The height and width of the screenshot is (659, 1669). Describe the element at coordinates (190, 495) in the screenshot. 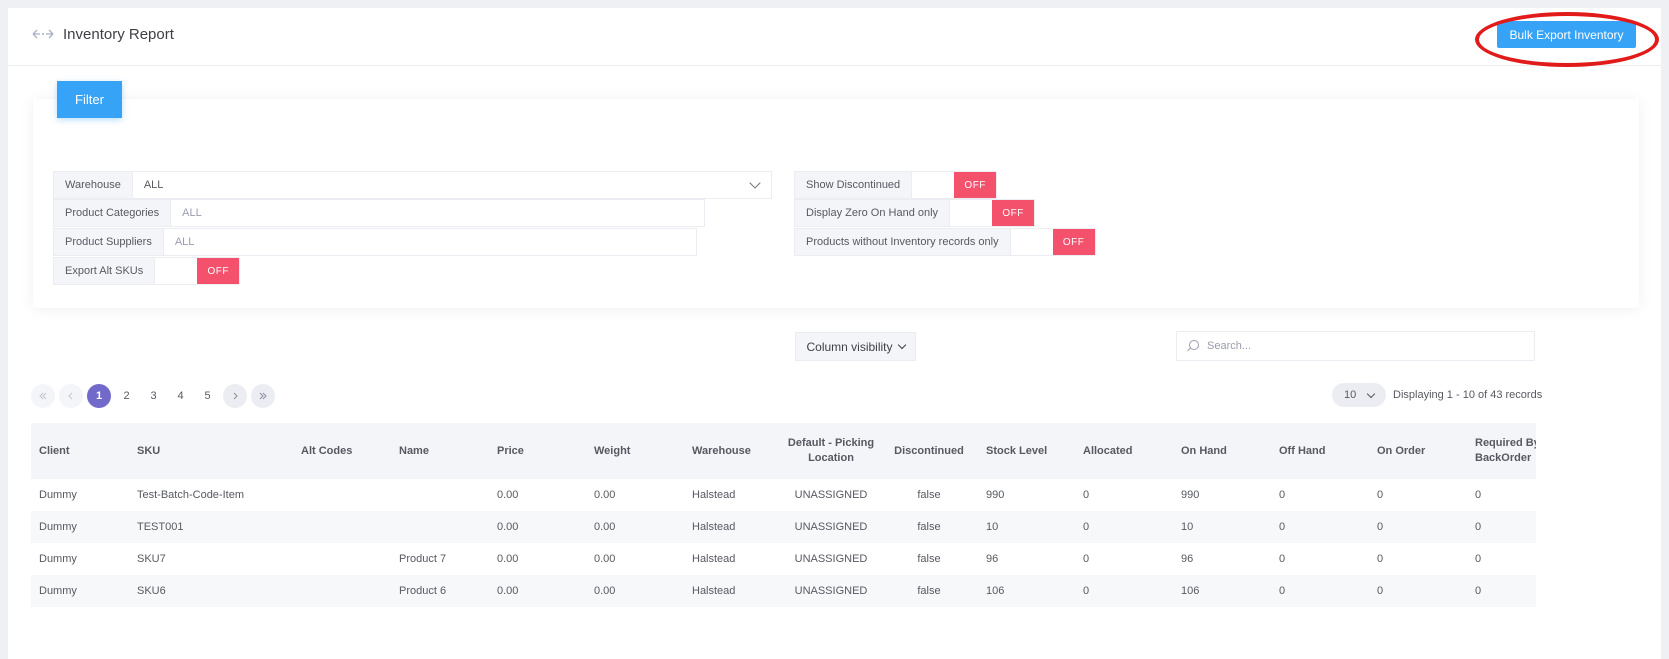

I see `table-cell: Test-Batch-Code-Item` at that location.